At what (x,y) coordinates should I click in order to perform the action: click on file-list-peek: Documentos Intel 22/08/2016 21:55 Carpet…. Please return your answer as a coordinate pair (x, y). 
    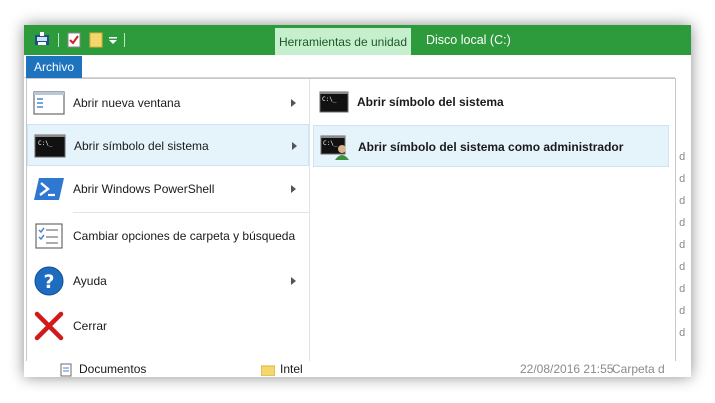
    Looking at the image, I should click on (357, 369).